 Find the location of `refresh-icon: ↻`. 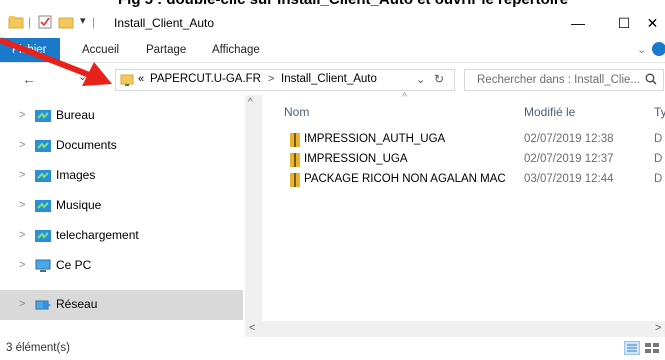

refresh-icon: ↻ is located at coordinates (439, 79).